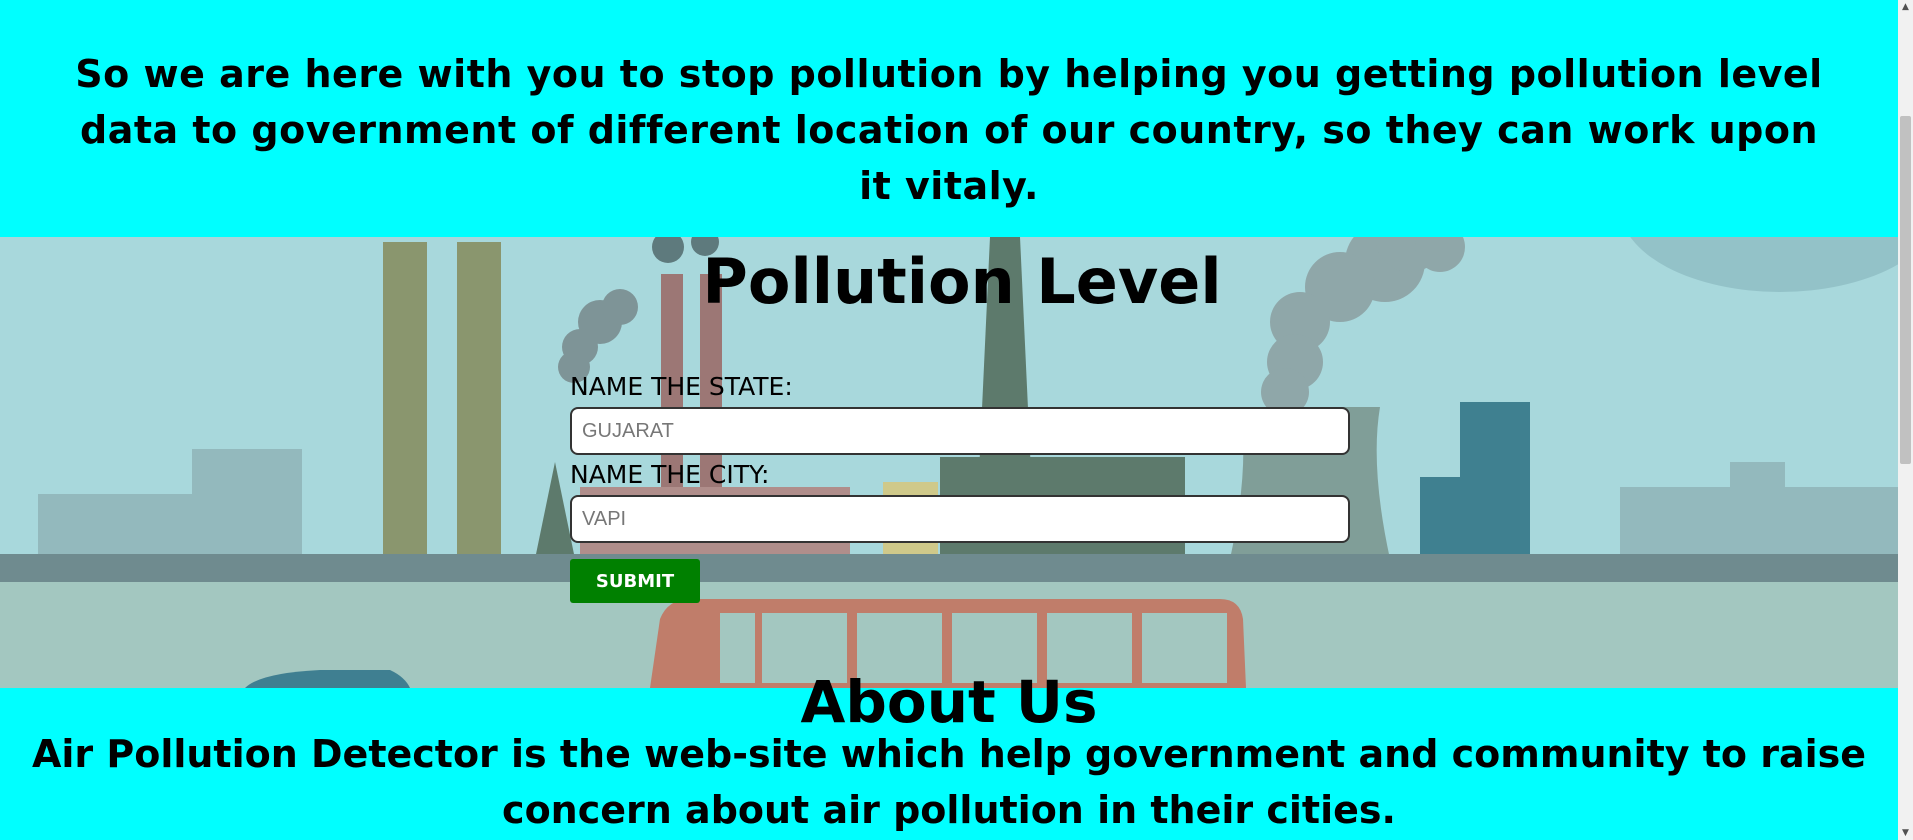 Image resolution: width=1913 pixels, height=840 pixels. Describe the element at coordinates (681, 386) in the screenshot. I see `state-label: NAME THE STATE:` at that location.